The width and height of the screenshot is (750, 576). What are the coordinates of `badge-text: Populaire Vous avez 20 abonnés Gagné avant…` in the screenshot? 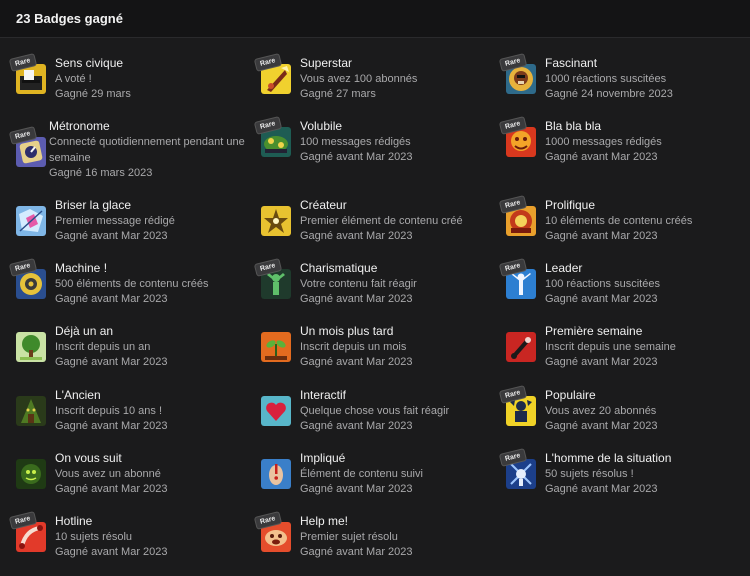 It's located at (645, 411).